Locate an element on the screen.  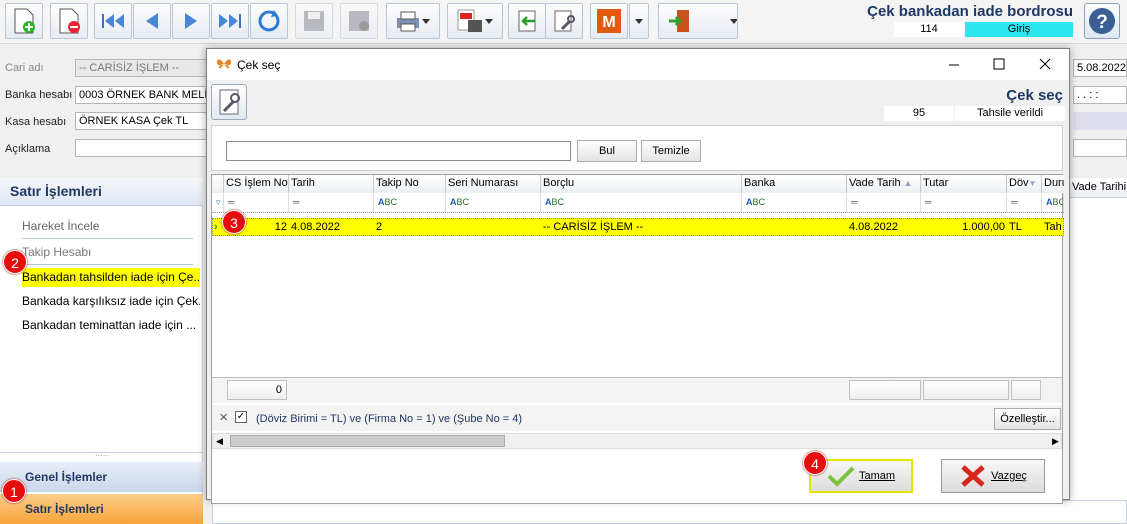
delete-document-button is located at coordinates (69, 21).